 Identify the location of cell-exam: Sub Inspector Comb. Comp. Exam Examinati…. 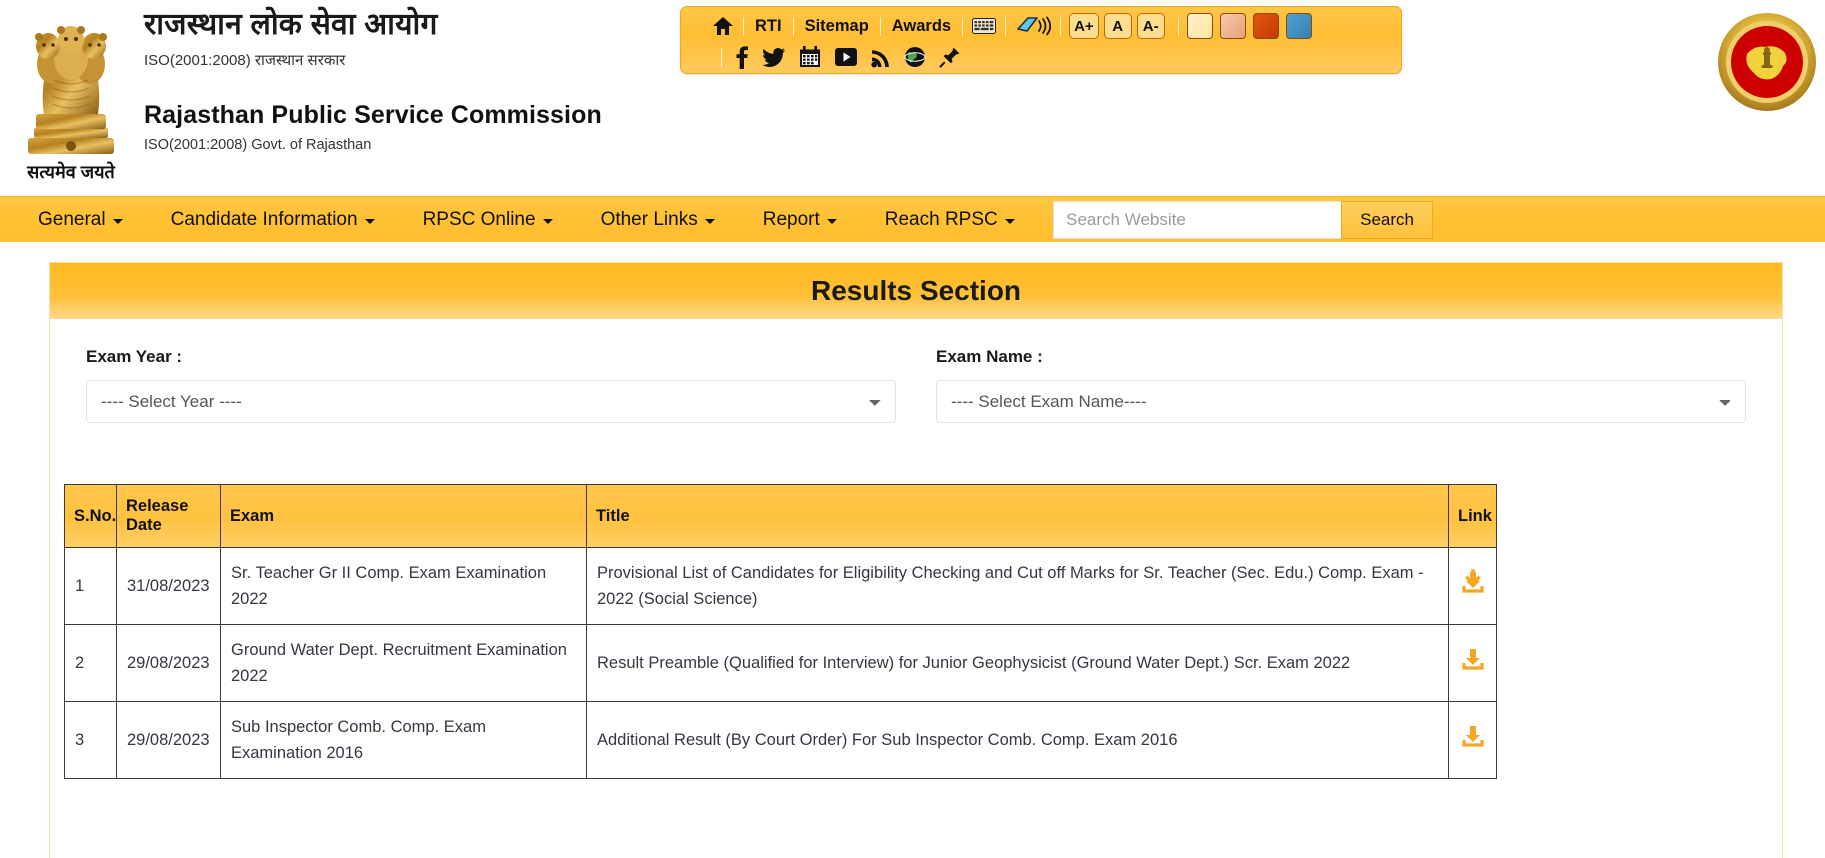
(403, 740).